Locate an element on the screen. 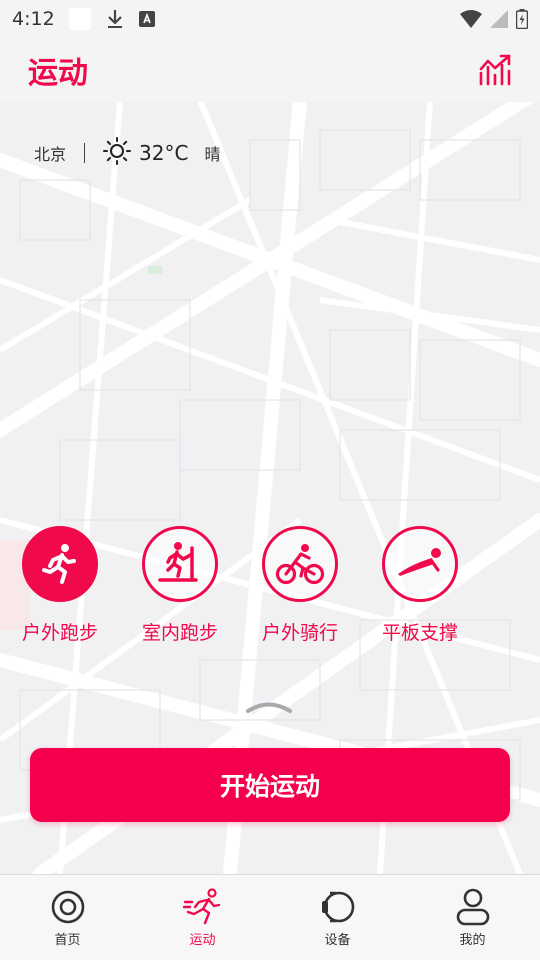  status-indicators is located at coordinates (494, 19).